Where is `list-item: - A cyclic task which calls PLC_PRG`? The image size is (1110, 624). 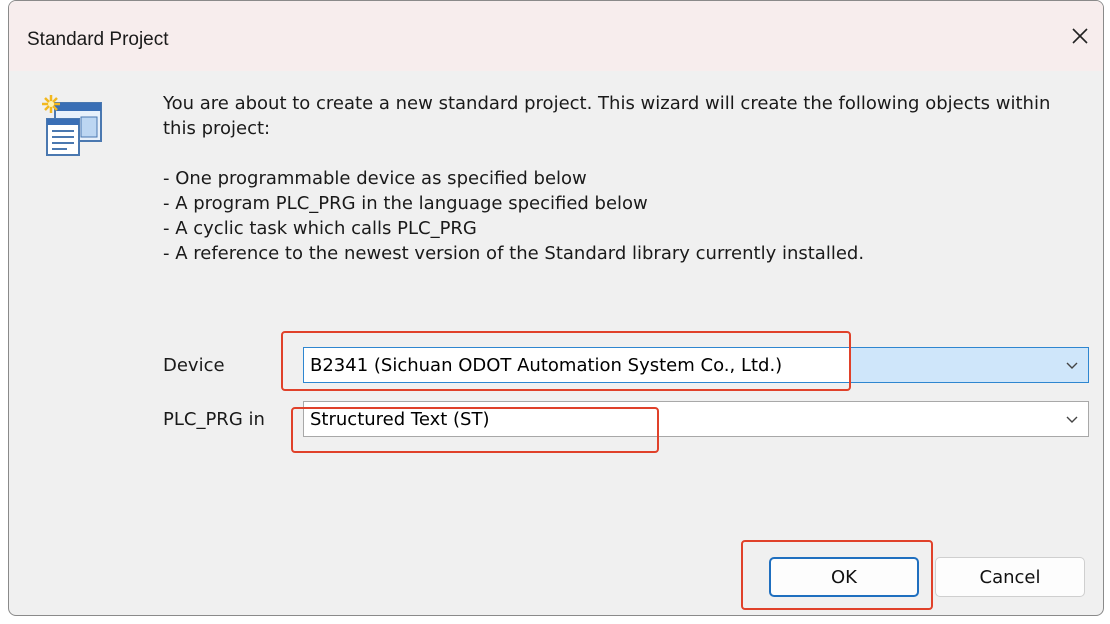
list-item: - A cyclic task which calls PLC_PRG is located at coordinates (320, 228).